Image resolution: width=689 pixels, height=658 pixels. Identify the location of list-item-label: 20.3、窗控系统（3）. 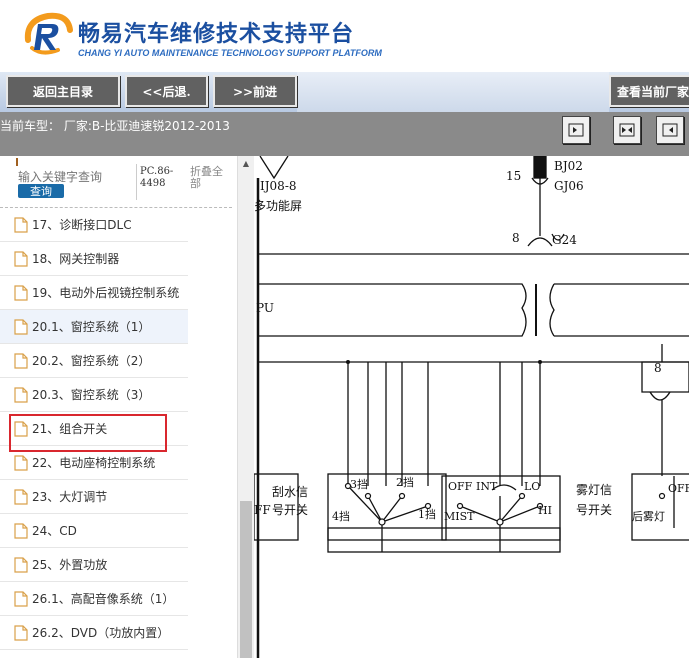
(91, 395).